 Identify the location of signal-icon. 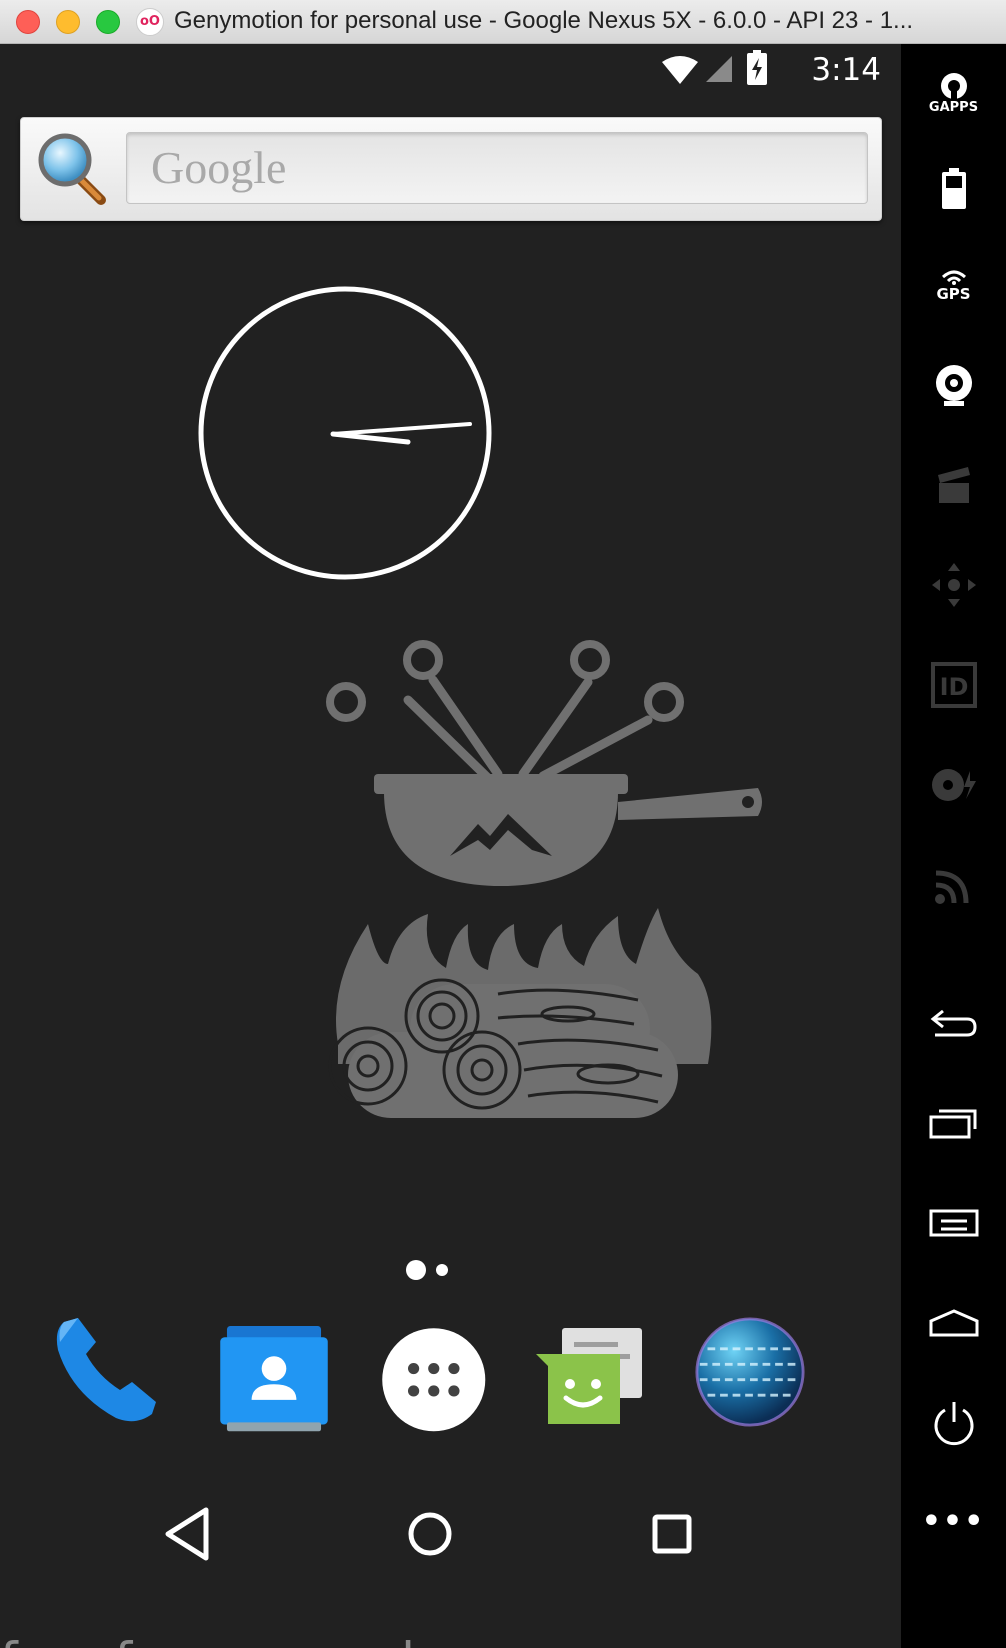
(719, 69).